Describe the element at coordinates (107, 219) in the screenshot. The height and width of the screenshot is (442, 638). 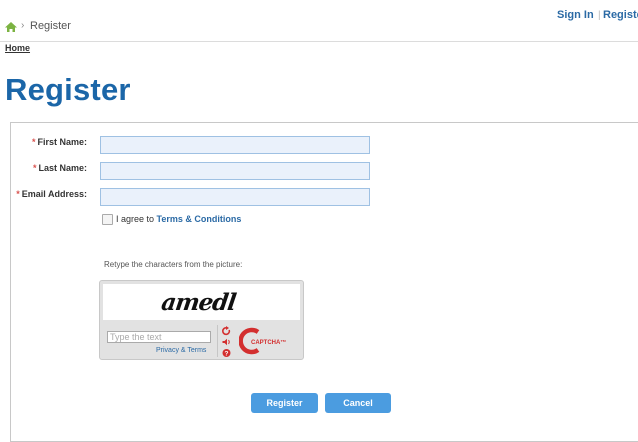
I see `agree-checkbox` at that location.